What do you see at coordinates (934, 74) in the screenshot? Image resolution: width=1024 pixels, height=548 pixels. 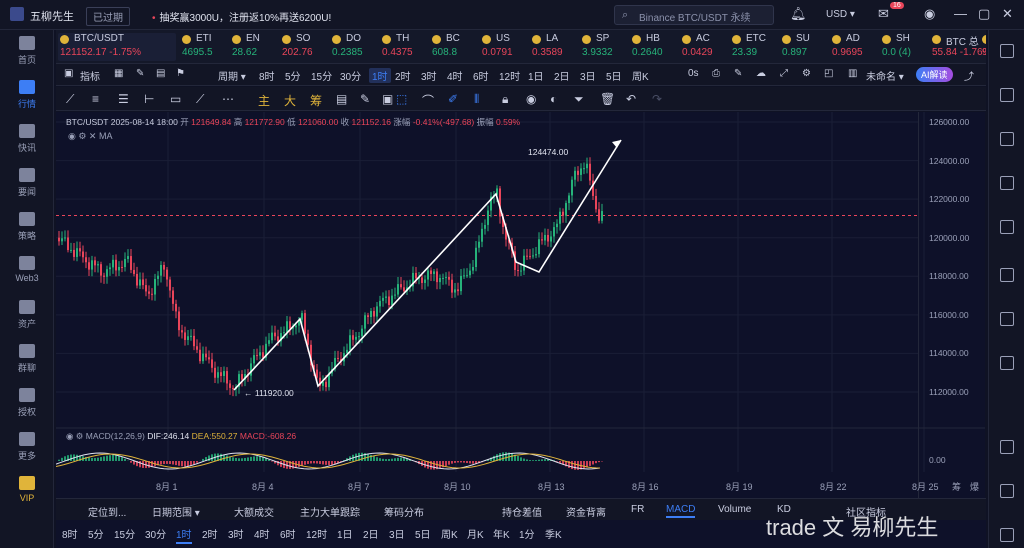 I see `ai-analysis-button: AI解读` at bounding box center [934, 74].